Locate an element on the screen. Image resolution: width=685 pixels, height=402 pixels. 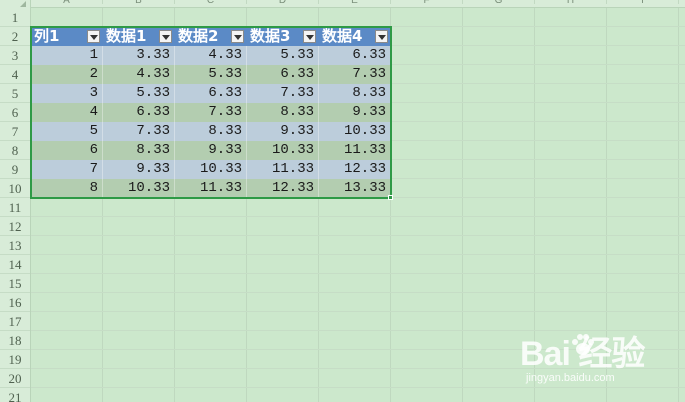
baidu-jingyan-watermark: Bai 经验 jingyan.baidu.com is located at coordinates (600, 356).